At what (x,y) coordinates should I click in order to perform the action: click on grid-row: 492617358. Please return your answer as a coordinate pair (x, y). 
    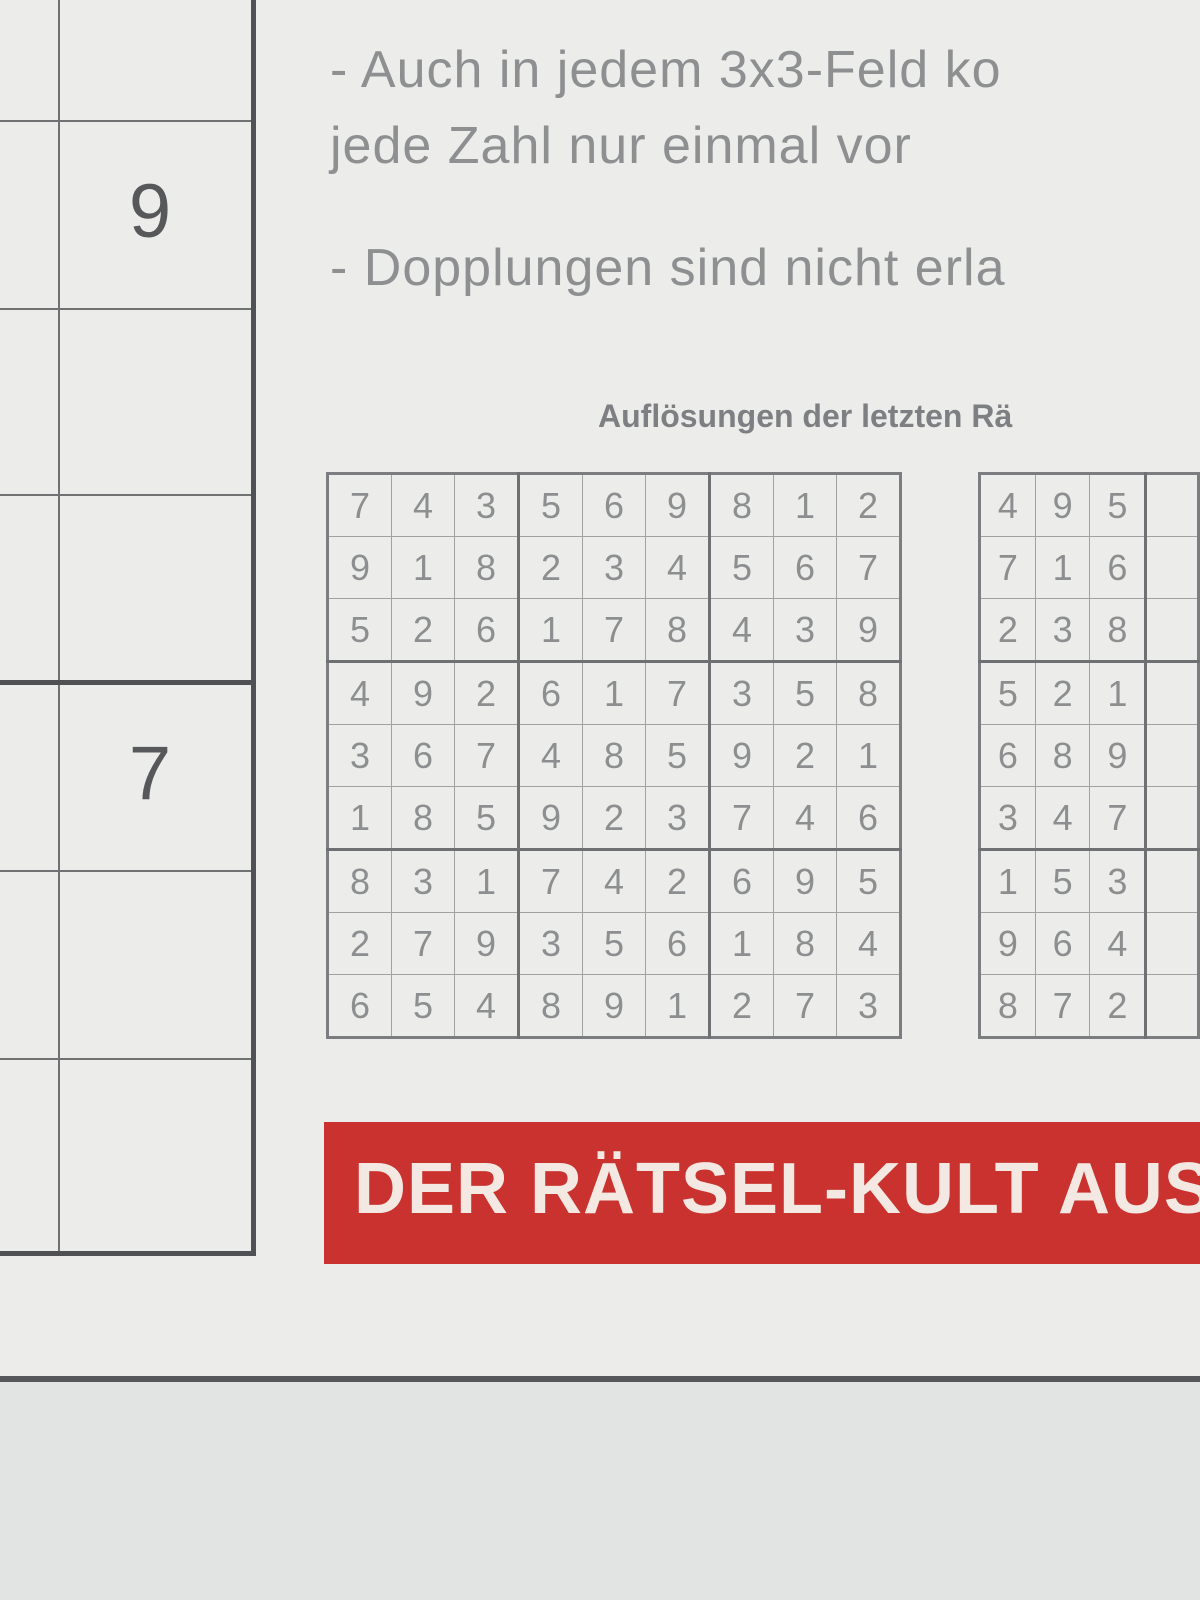
    Looking at the image, I should click on (614, 692).